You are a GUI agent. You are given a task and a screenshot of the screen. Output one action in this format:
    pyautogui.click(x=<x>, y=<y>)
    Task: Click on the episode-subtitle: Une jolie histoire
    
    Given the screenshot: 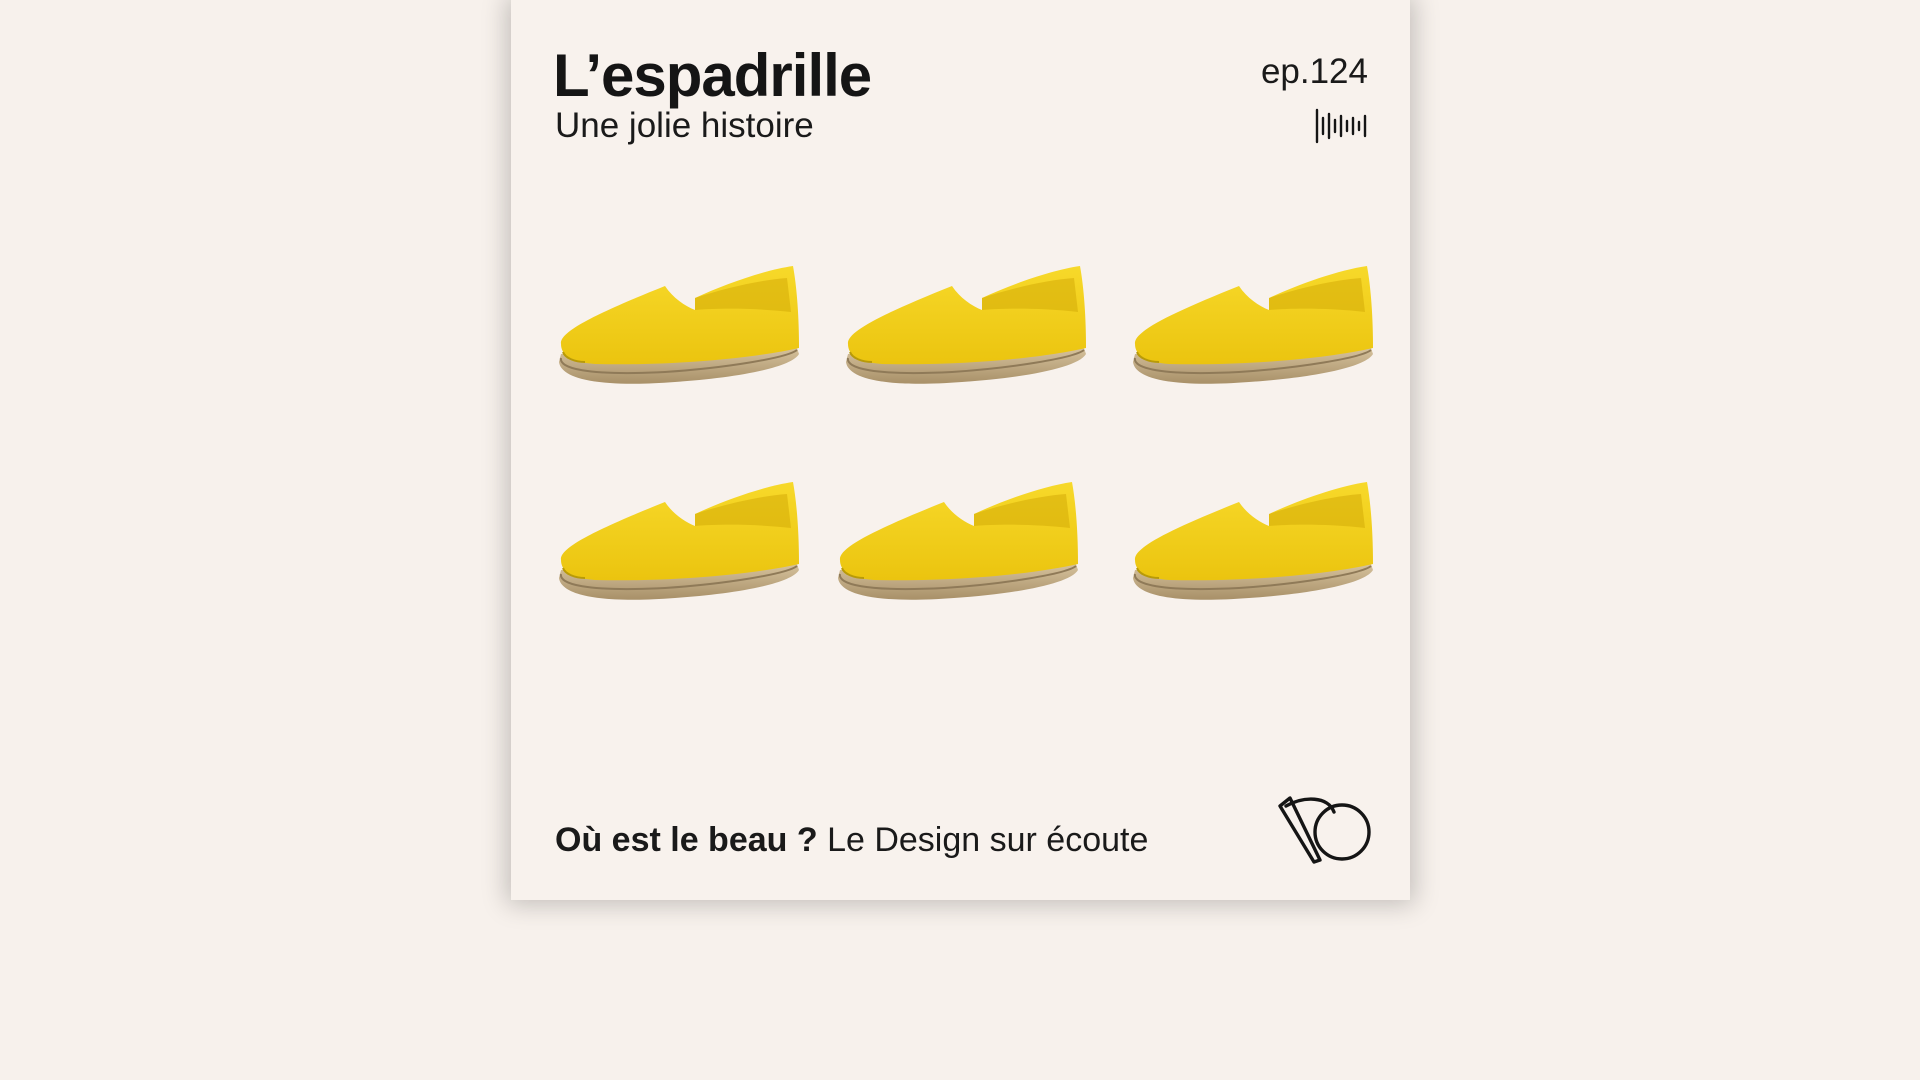 What is the action you would take?
    pyautogui.click(x=684, y=125)
    